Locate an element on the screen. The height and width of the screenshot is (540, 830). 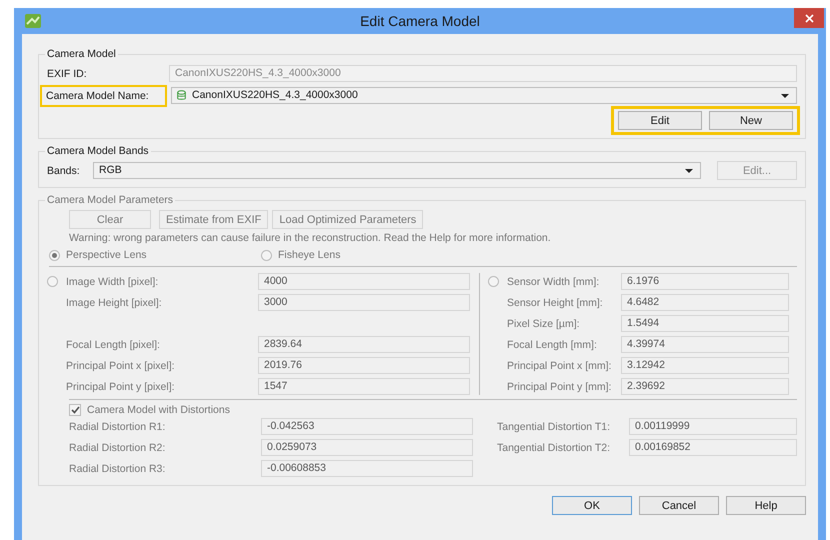
field-label: Principal Point y [pixel]: is located at coordinates (121, 386).